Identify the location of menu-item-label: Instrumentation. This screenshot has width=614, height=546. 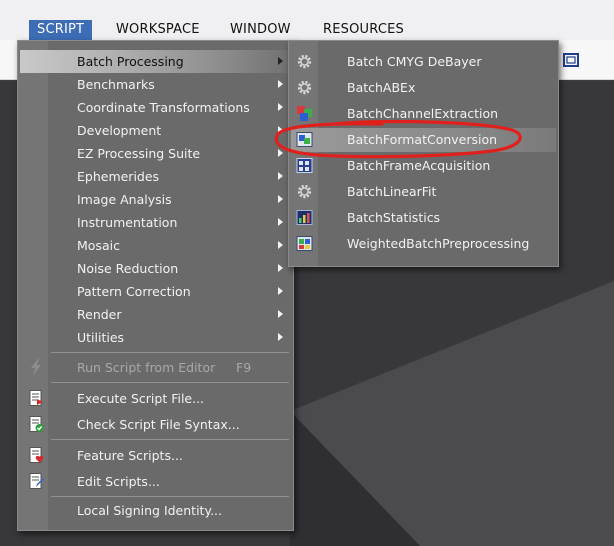
(127, 222).